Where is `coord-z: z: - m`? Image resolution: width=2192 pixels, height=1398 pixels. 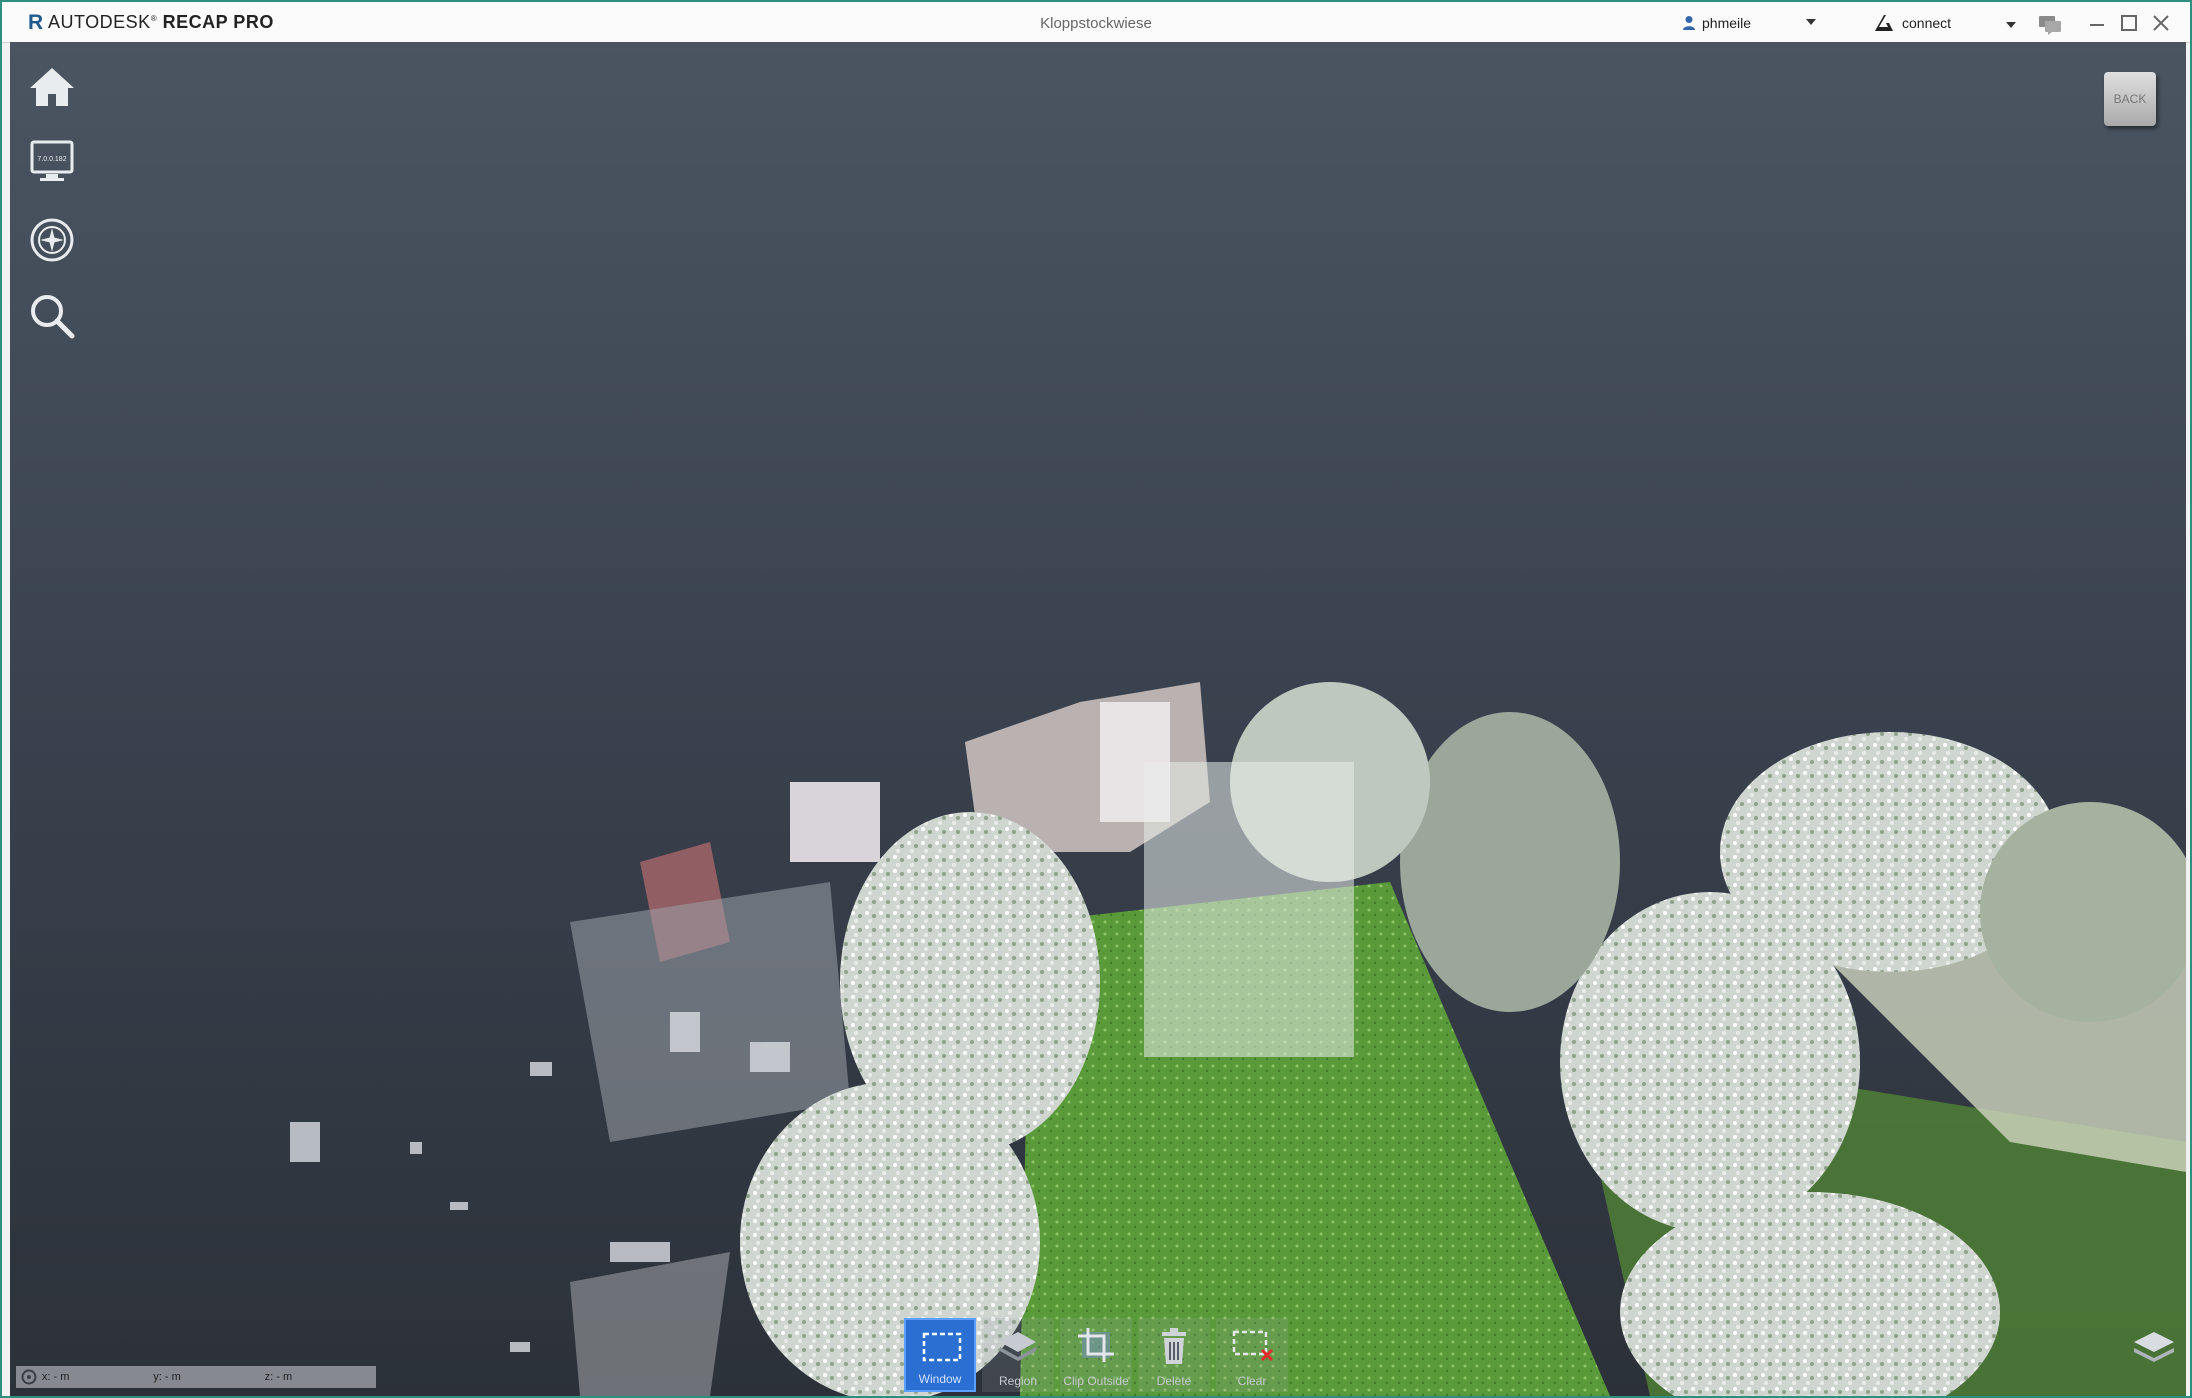
coord-z: z: - m is located at coordinates (278, 1377).